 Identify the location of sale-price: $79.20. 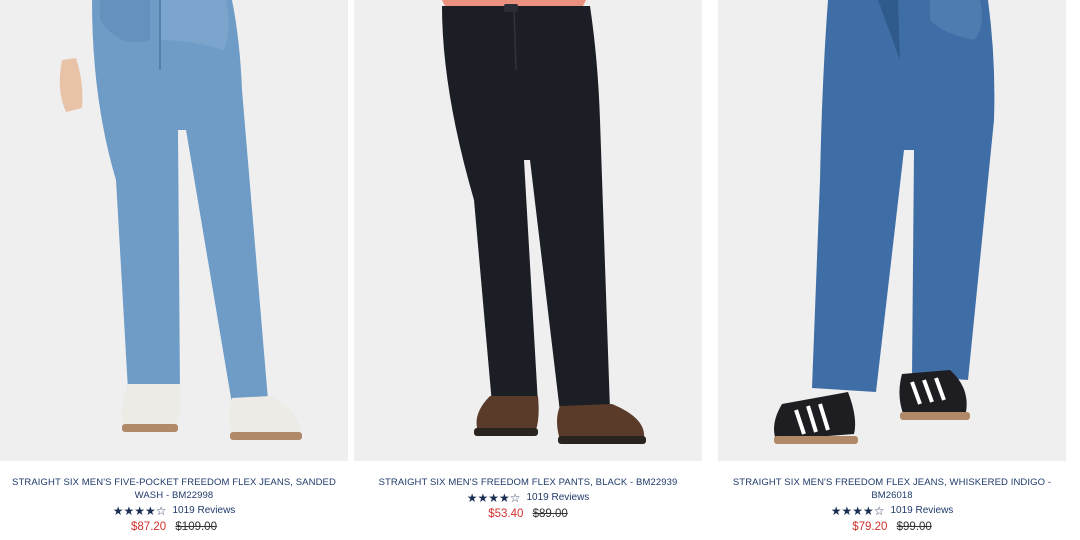
(870, 527).